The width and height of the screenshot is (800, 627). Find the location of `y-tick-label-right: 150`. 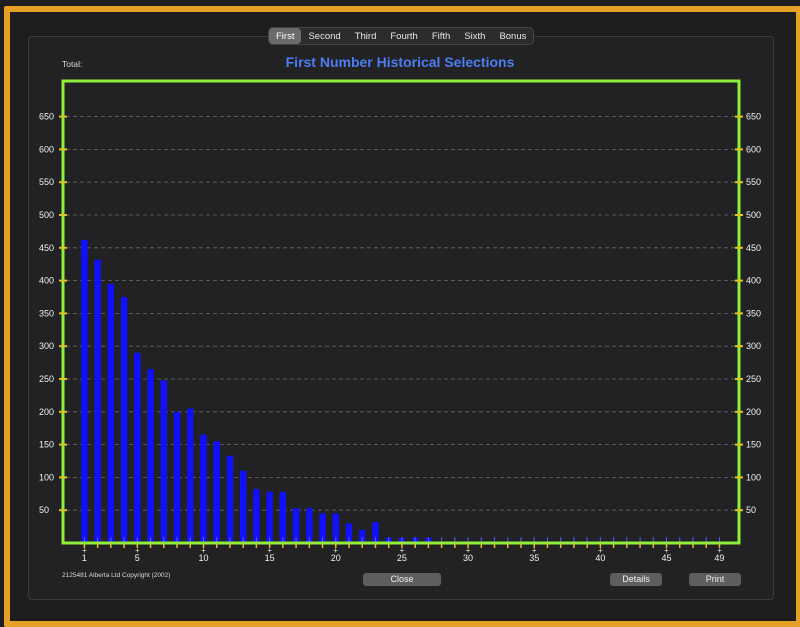

y-tick-label-right: 150 is located at coordinates (753, 445).